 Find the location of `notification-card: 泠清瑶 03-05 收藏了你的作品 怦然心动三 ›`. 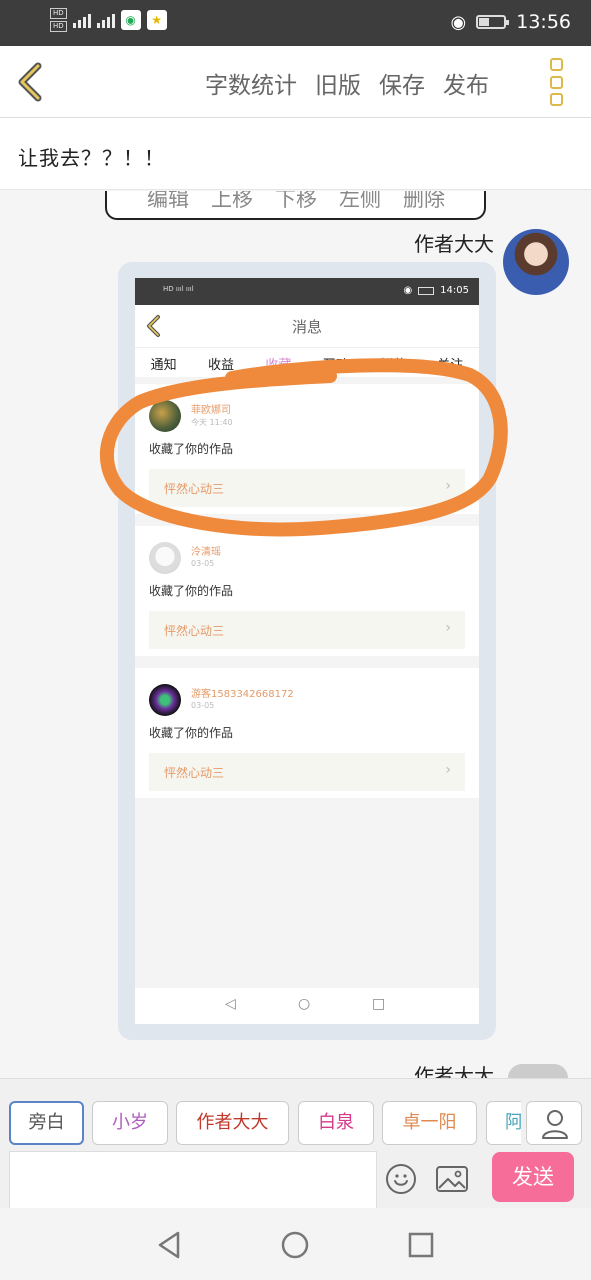

notification-card: 泠清瑶 03-05 收藏了你的作品 怦然心动三 › is located at coordinates (307, 591).